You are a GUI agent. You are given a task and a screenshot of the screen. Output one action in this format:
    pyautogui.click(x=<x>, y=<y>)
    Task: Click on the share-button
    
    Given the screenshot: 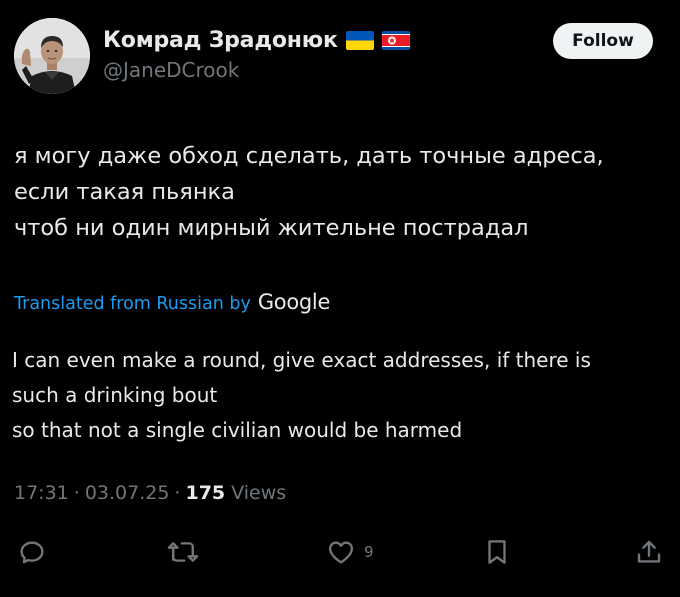 What is the action you would take?
    pyautogui.click(x=649, y=552)
    